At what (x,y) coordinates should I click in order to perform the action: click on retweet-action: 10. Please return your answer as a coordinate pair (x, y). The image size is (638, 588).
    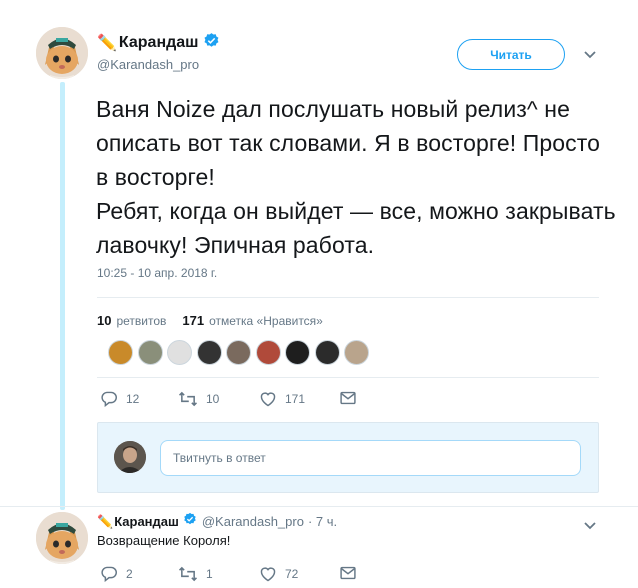
    Looking at the image, I should click on (198, 399).